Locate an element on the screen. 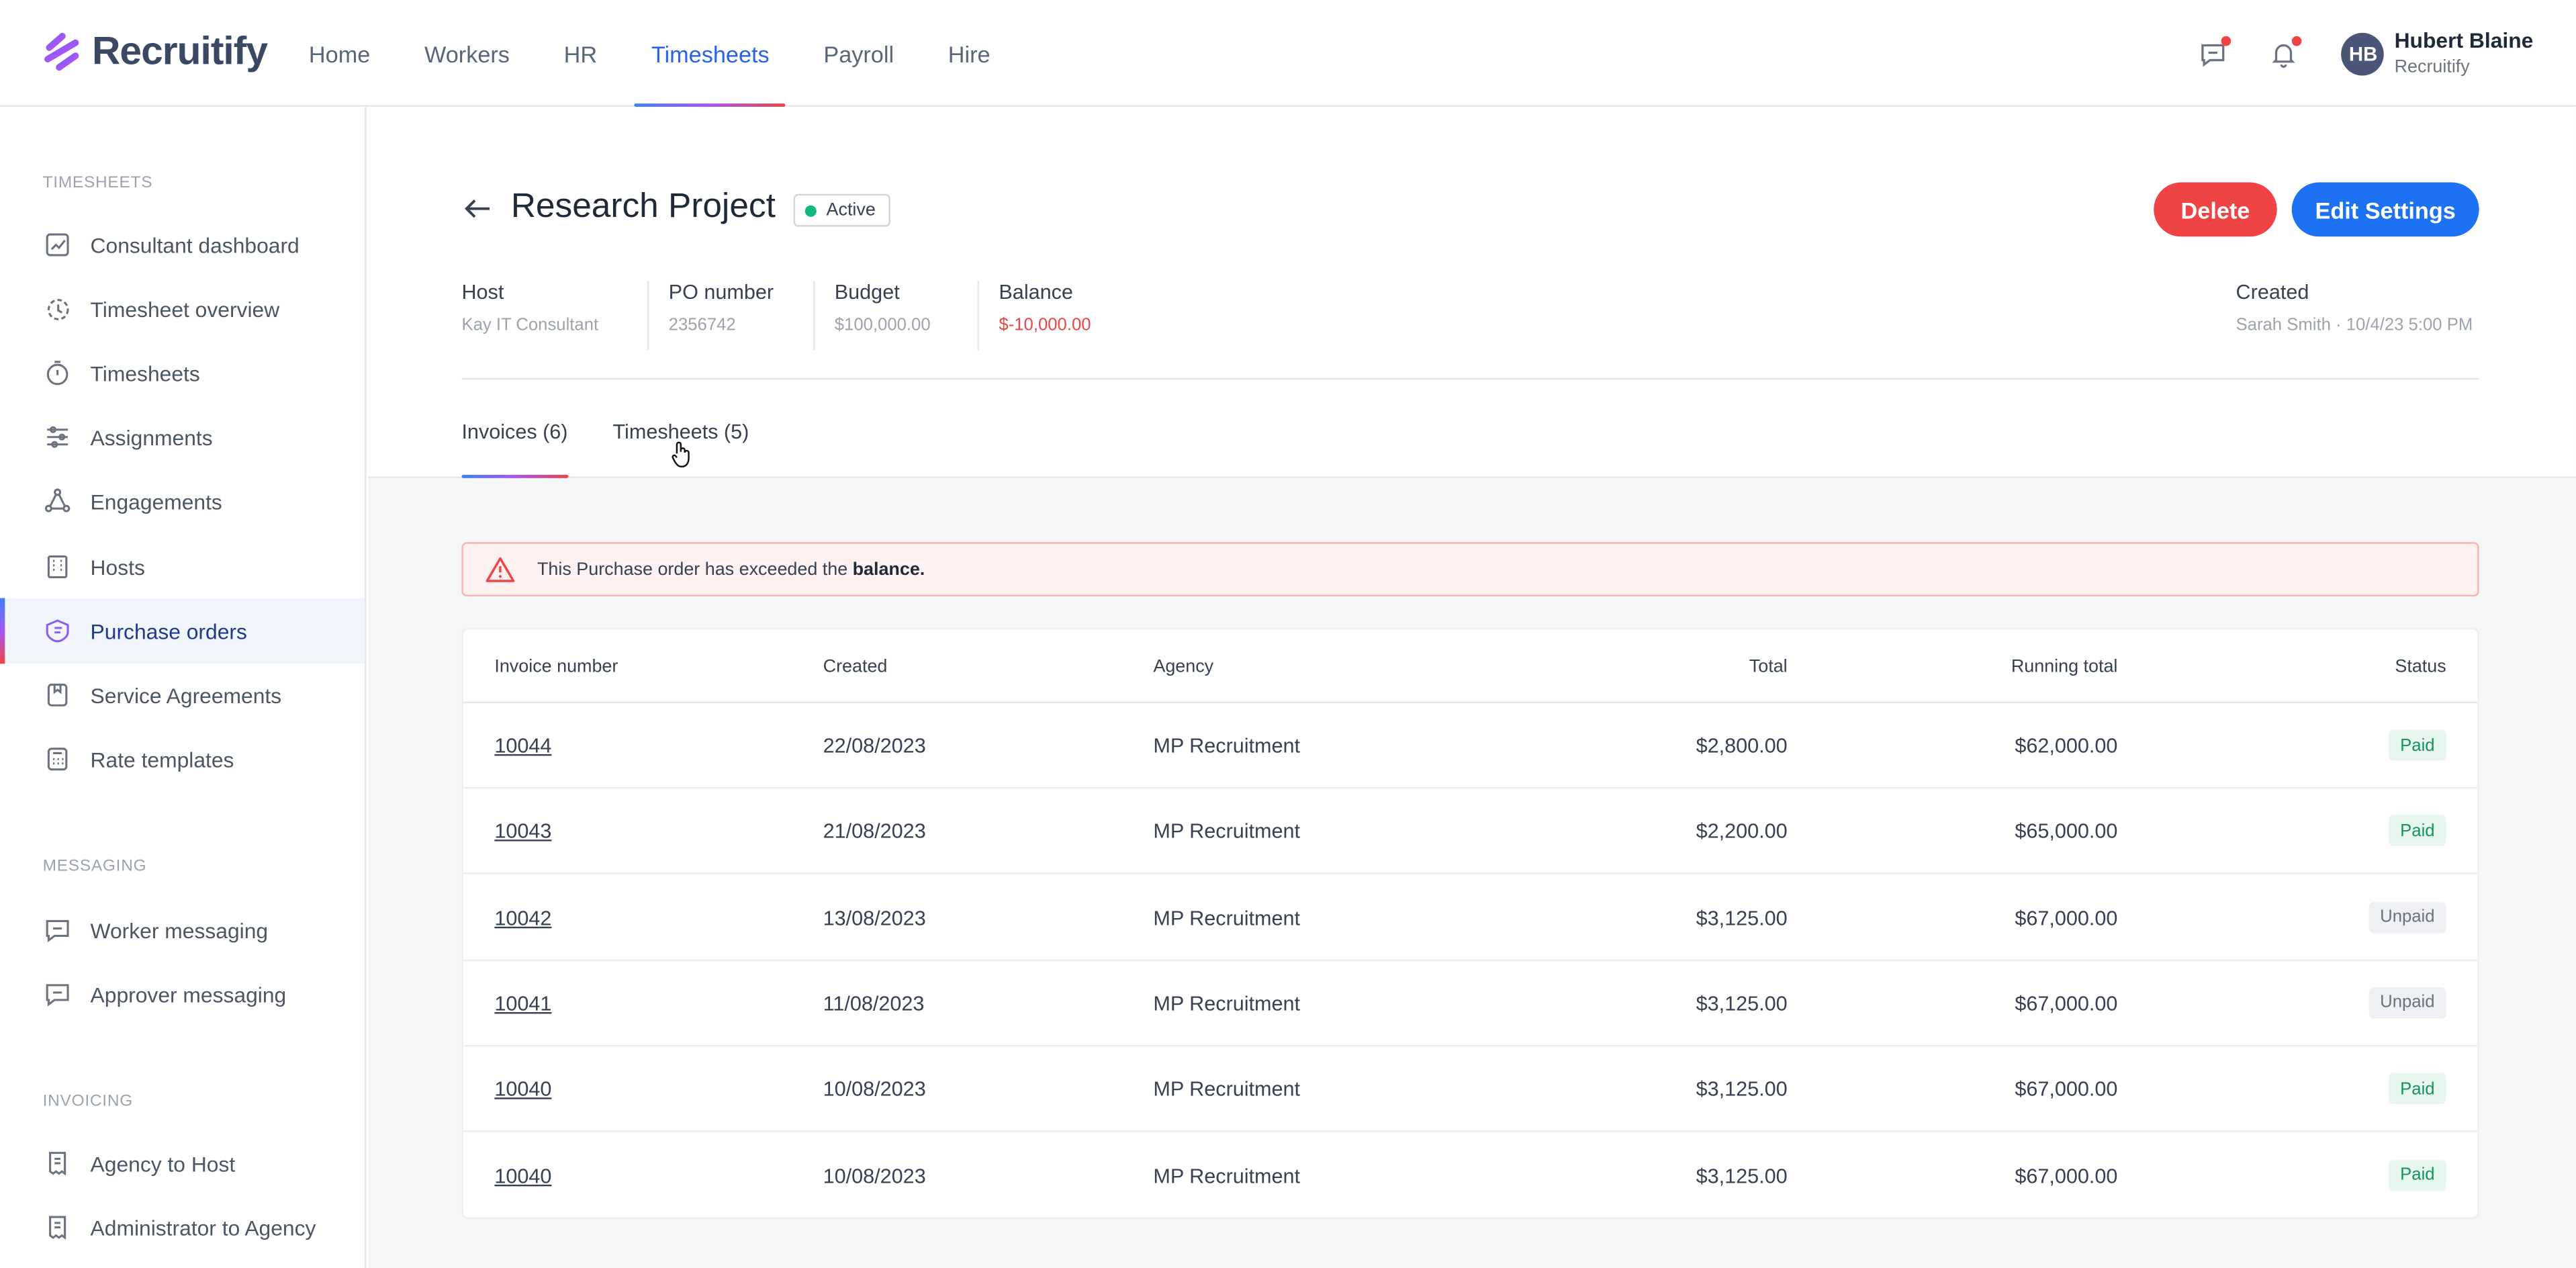  column-header-total: Total is located at coordinates (1768, 667).